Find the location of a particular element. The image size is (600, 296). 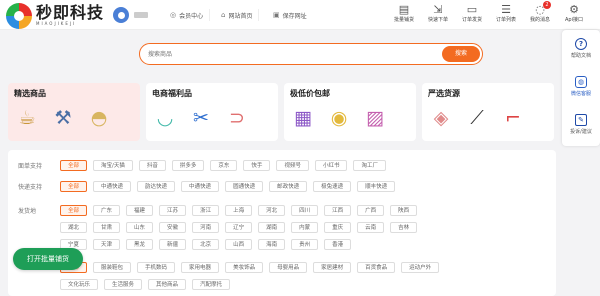

chip-platform: 抖音 is located at coordinates (152, 165).